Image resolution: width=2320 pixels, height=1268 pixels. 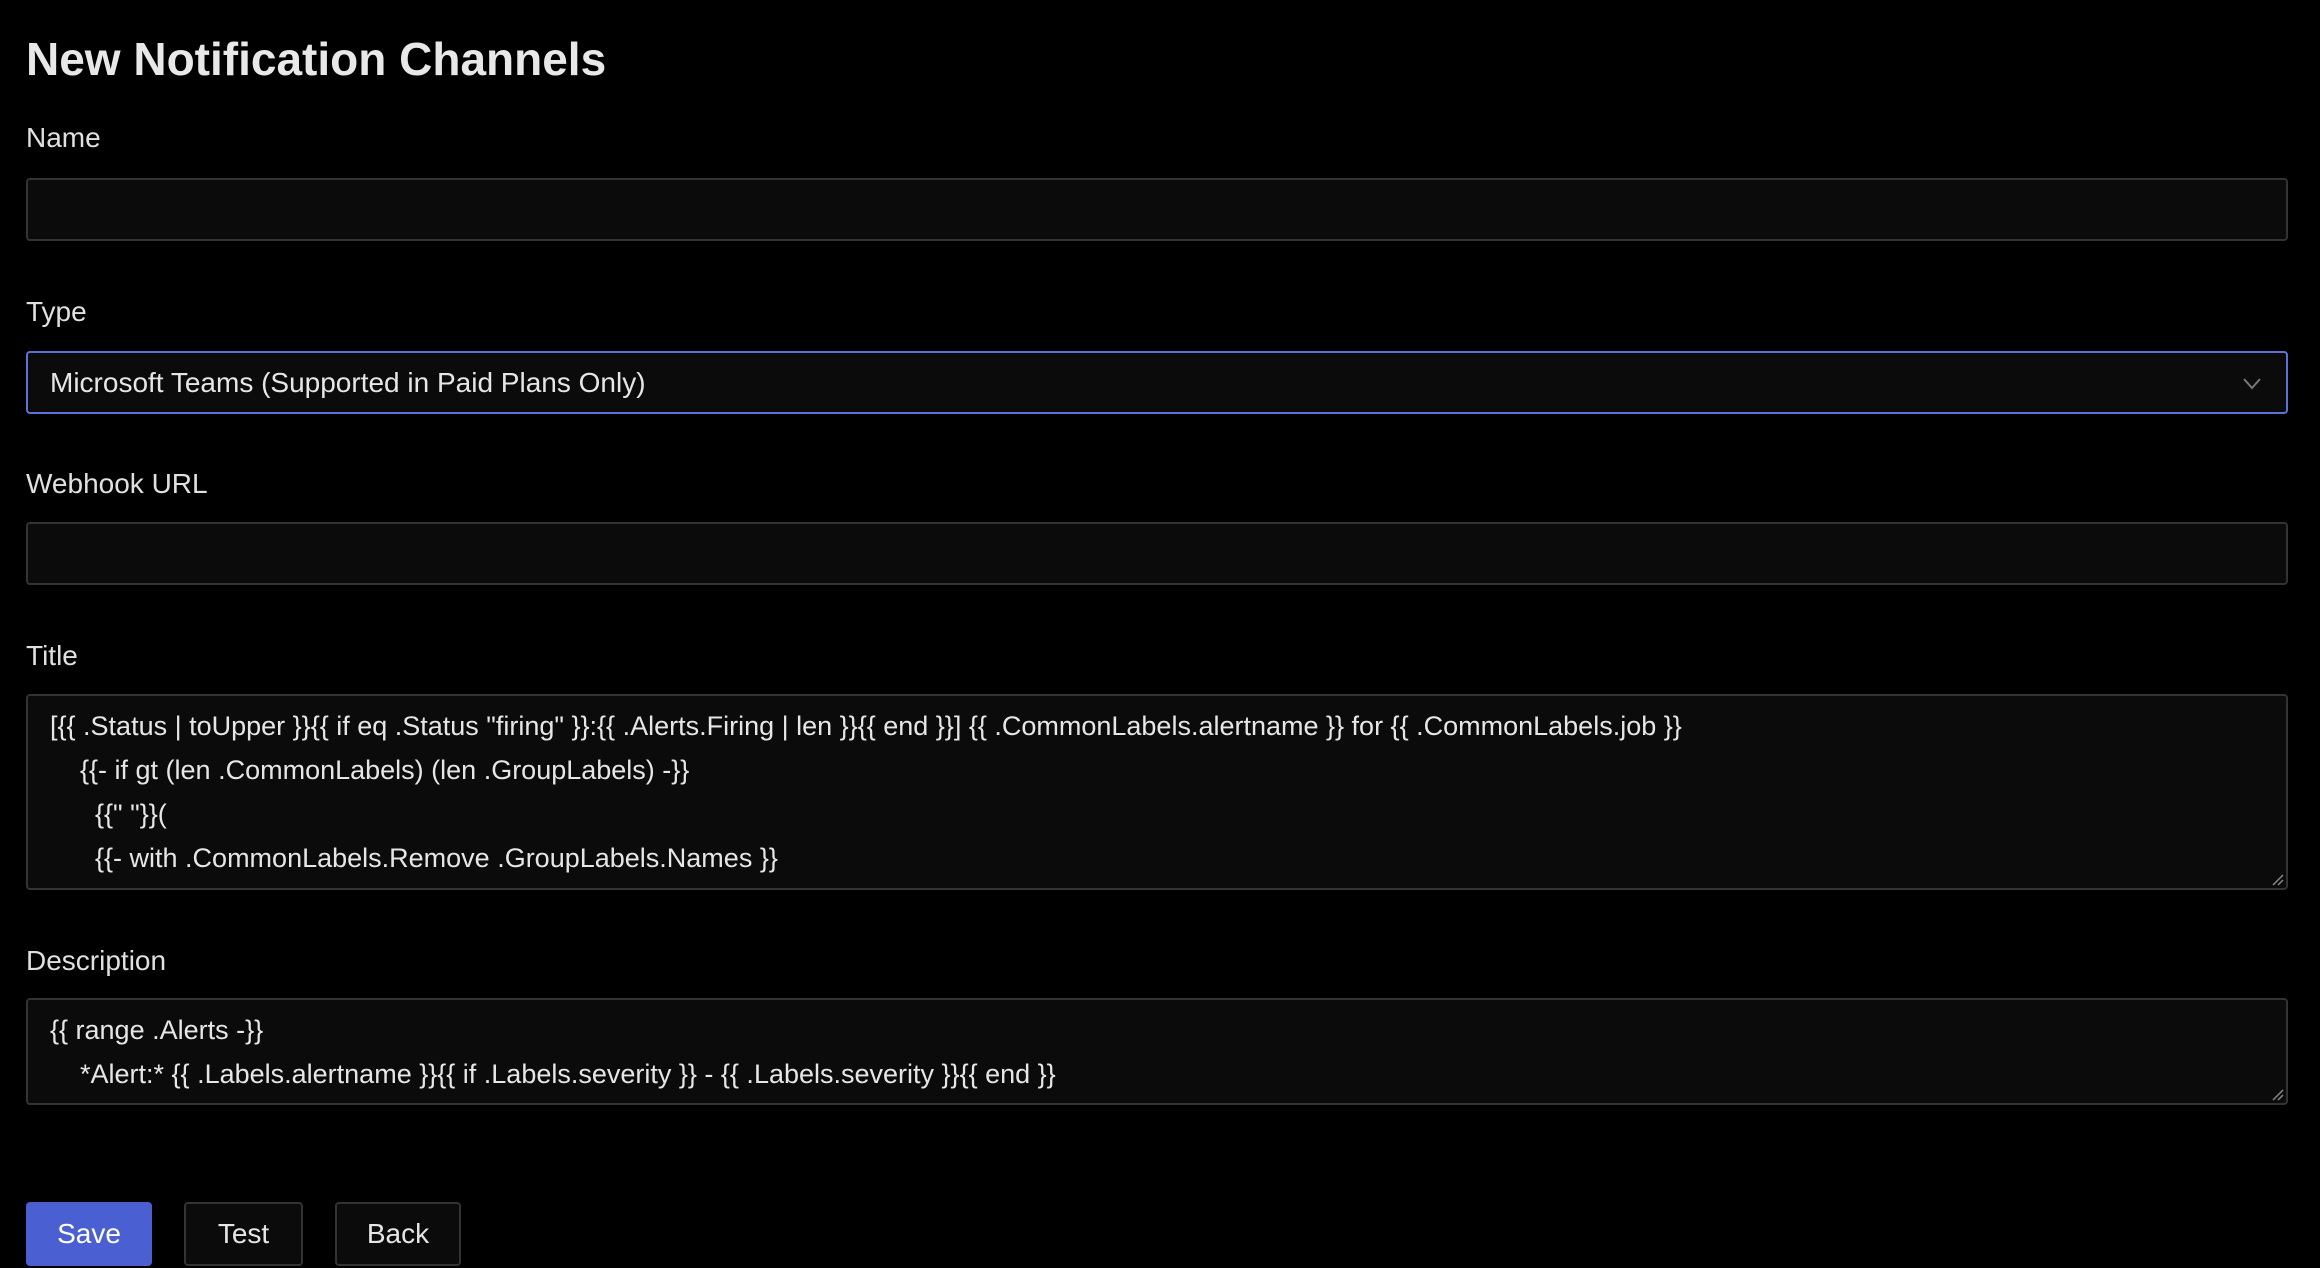 I want to click on name-label: Name, so click(x=63, y=137).